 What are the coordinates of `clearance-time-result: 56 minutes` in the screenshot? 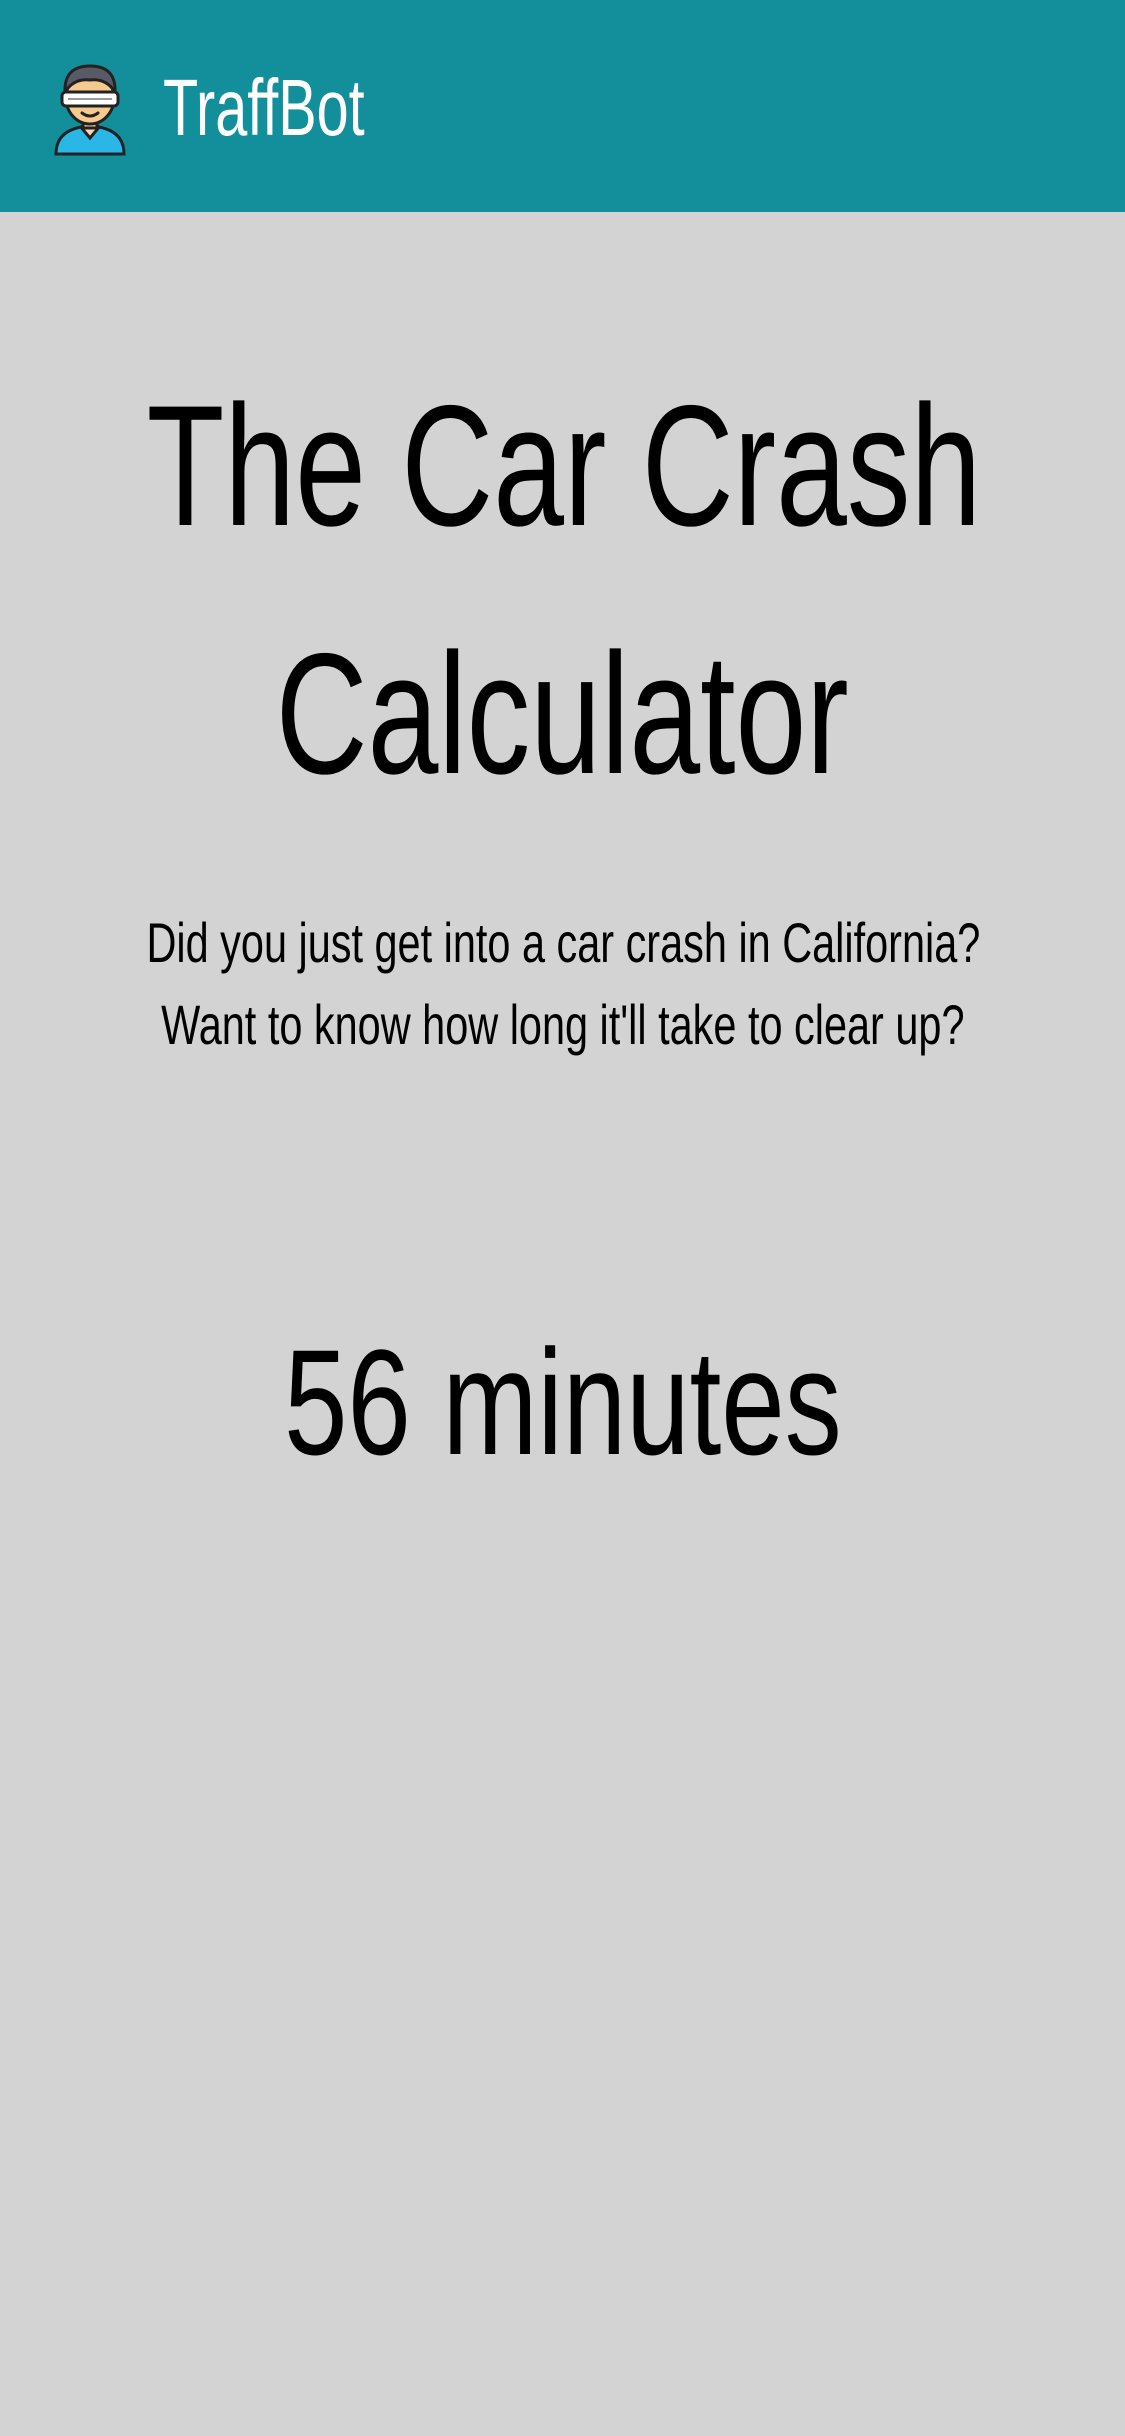 It's located at (562, 1402).